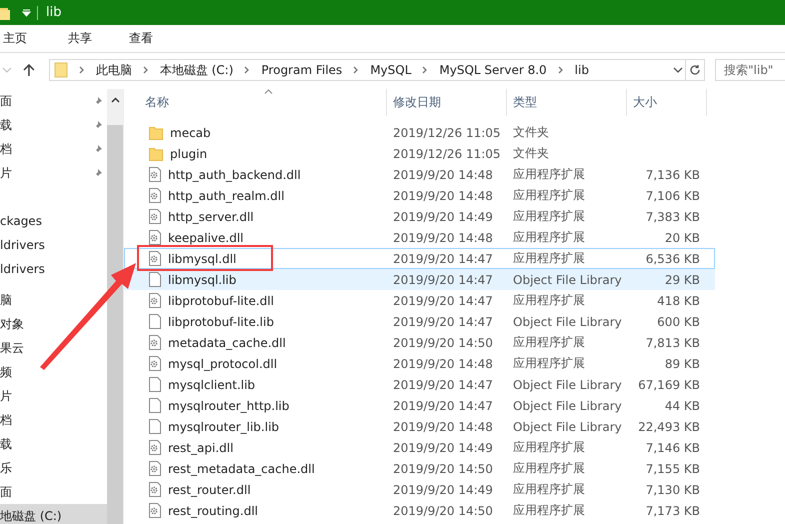  What do you see at coordinates (197, 70) in the screenshot?
I see `breadcrumb: 本地磁盘 (C:)` at bounding box center [197, 70].